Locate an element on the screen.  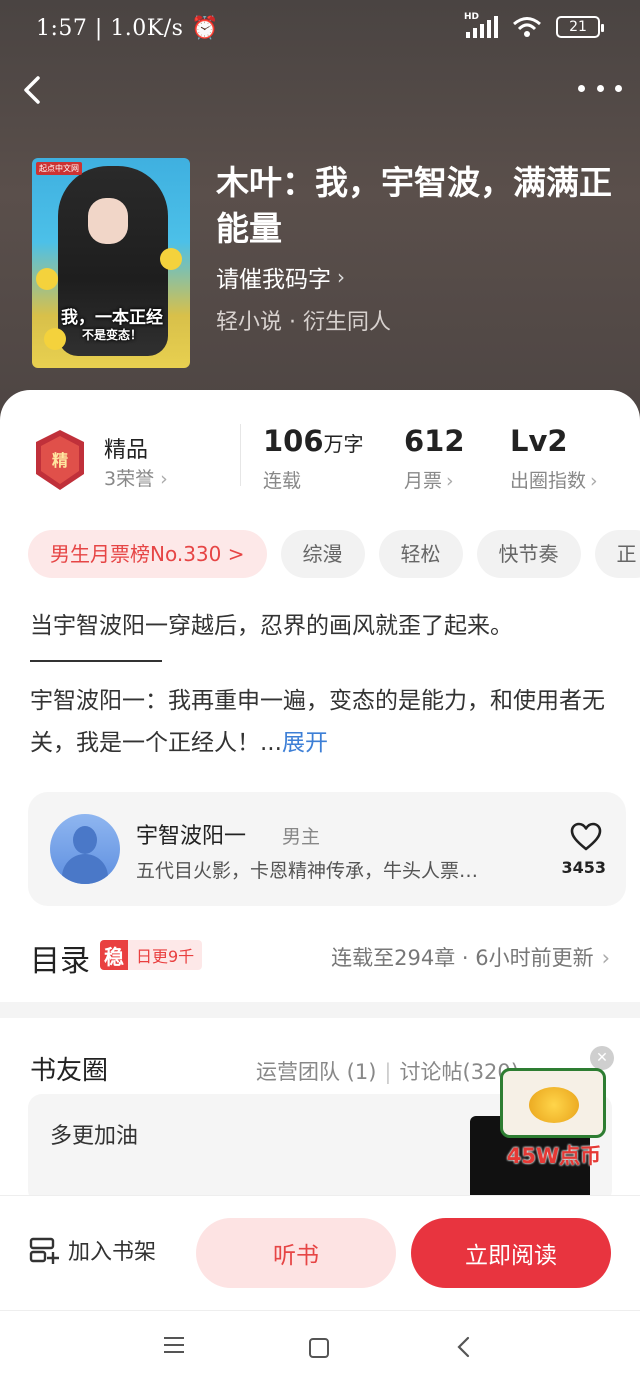
popularity-level-stat: Lv2 出圈指数 › is located at coordinates (554, 458).